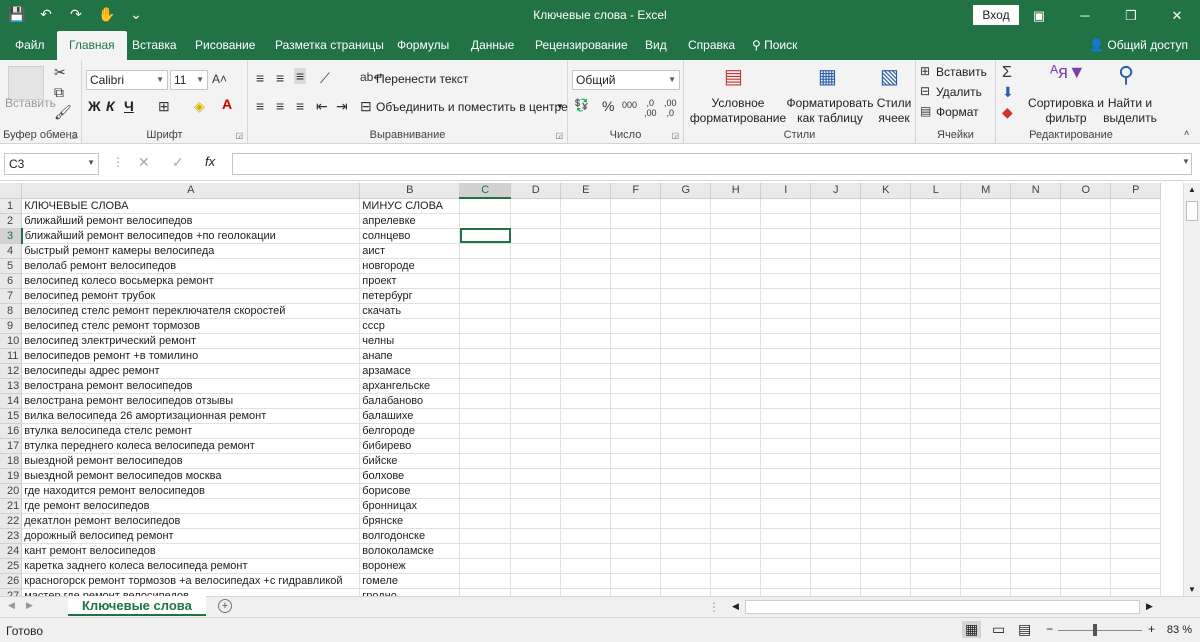 The image size is (1200, 642). Describe the element at coordinates (199, 106) in the screenshot. I see `fill-color-icon: ◈` at that location.